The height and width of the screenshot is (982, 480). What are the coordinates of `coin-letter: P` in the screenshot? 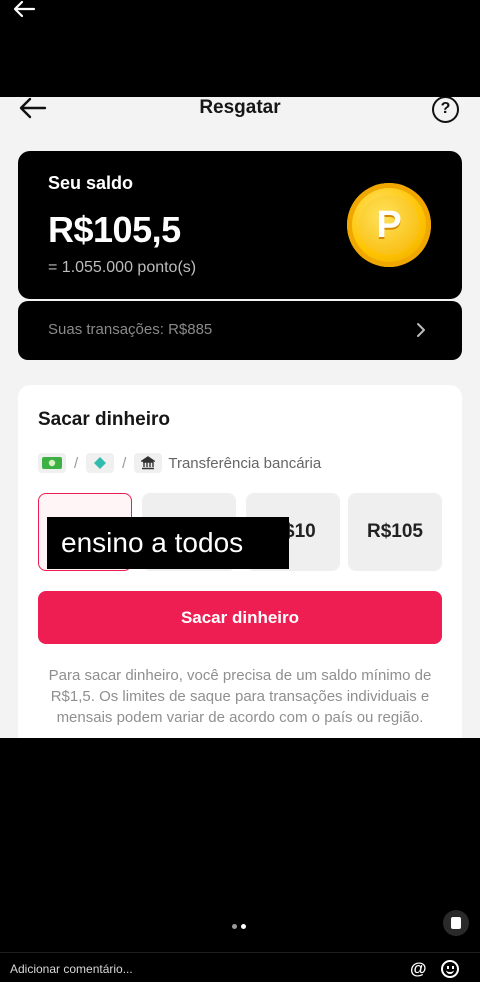 It's located at (389, 225).